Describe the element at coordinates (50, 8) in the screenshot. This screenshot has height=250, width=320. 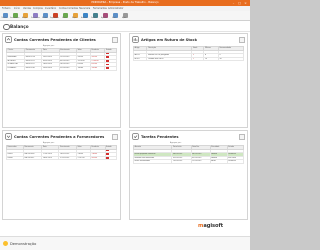
I see `menu-inventario: Inventário` at that location.